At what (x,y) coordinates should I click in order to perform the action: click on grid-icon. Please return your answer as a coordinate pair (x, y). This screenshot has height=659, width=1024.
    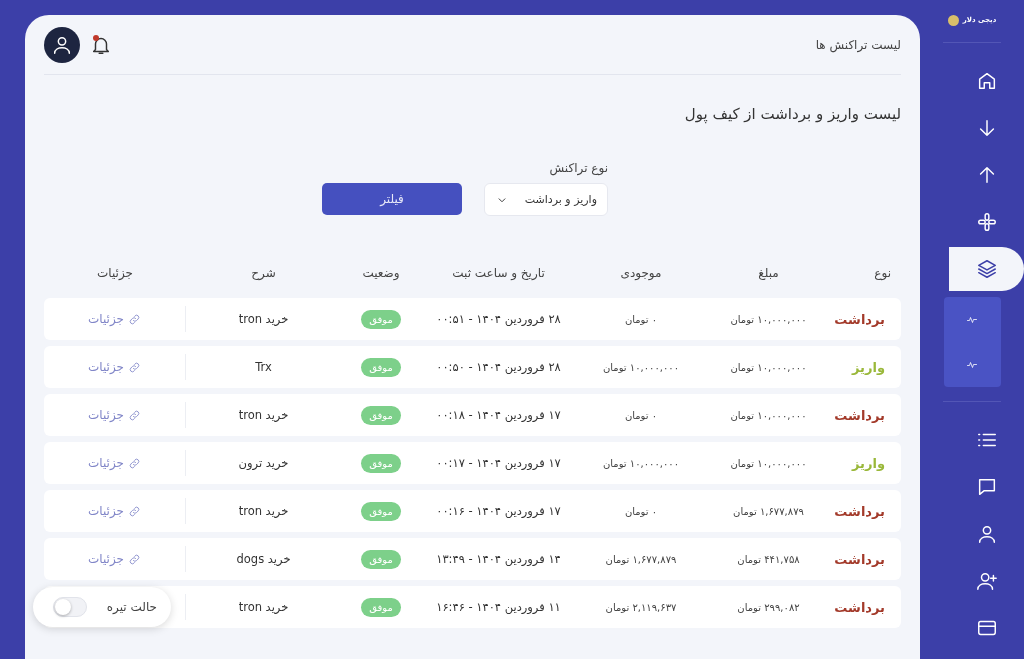
    Looking at the image, I should click on (986, 222).